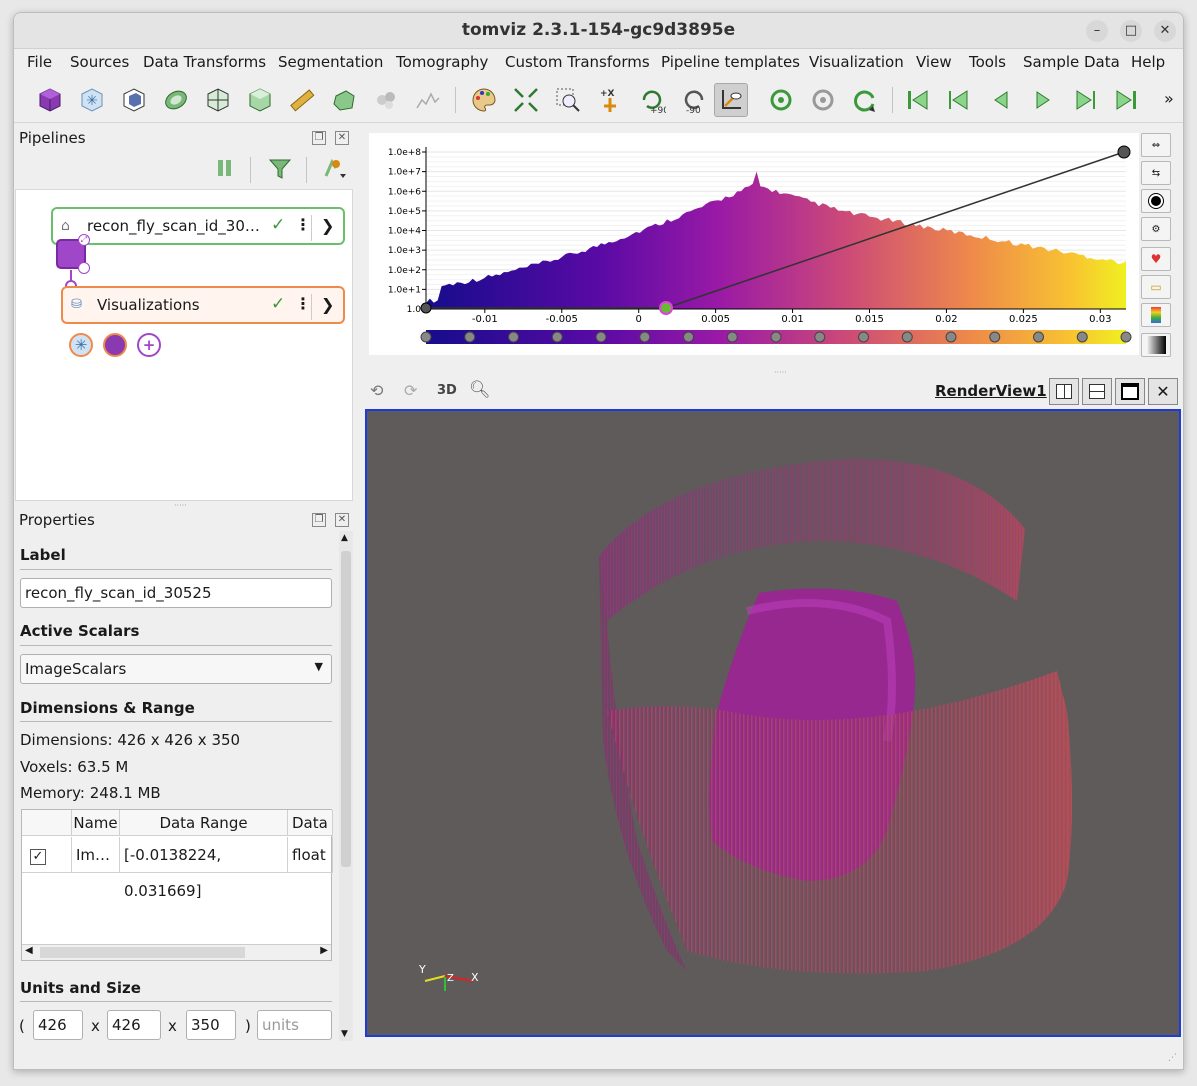  What do you see at coordinates (1131, 31) in the screenshot?
I see `maximize-button: □` at bounding box center [1131, 31].